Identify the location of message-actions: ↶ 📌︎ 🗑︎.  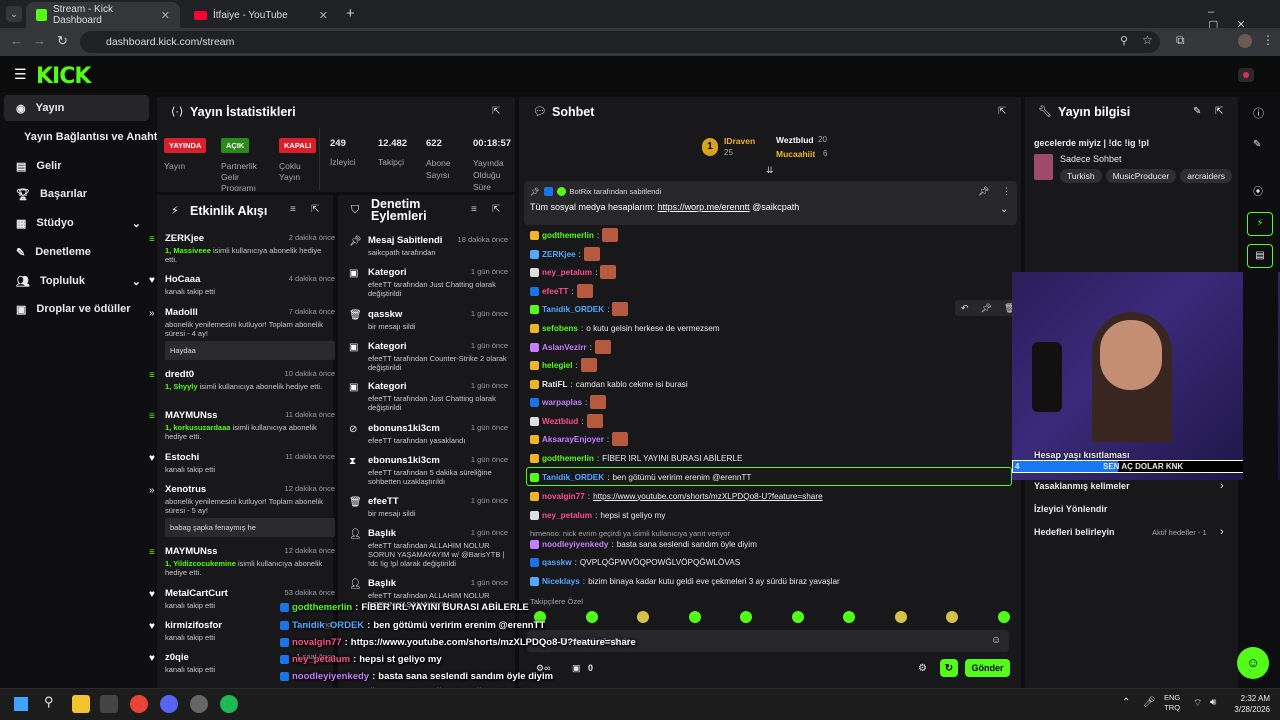
(985, 308).